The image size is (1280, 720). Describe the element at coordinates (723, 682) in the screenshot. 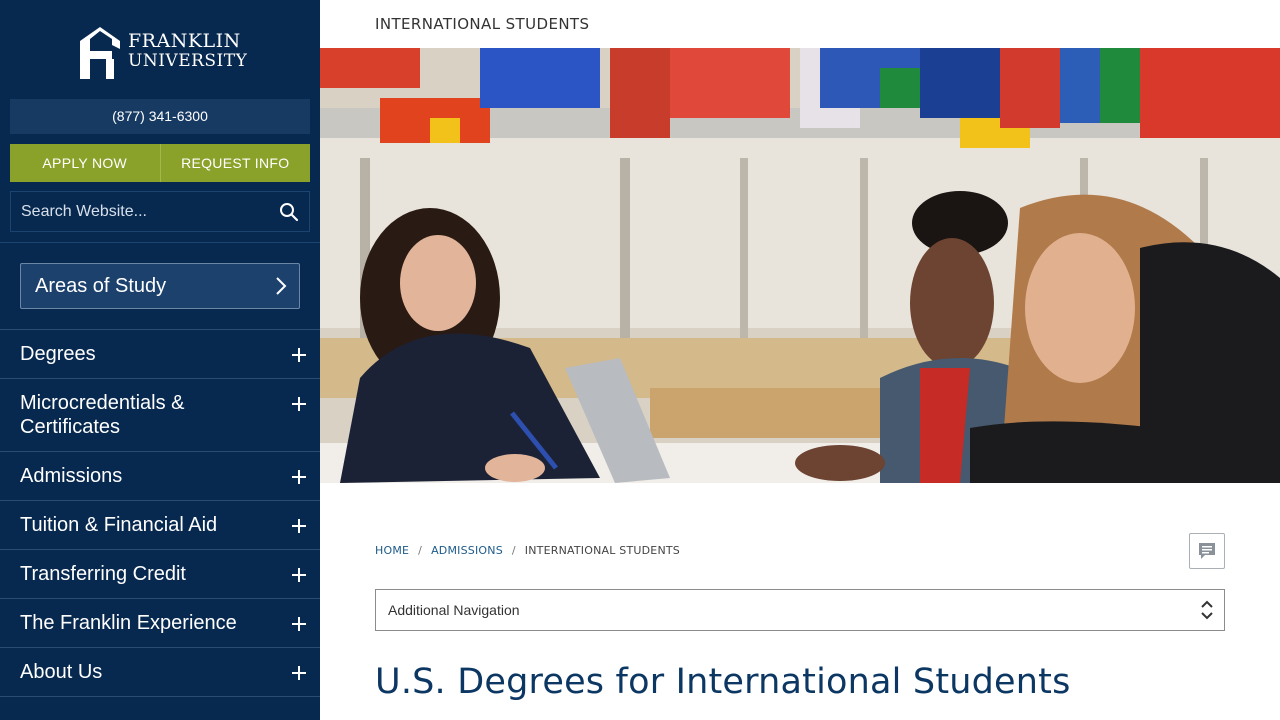

I see `page-title: U.S. Degrees for International Students` at that location.